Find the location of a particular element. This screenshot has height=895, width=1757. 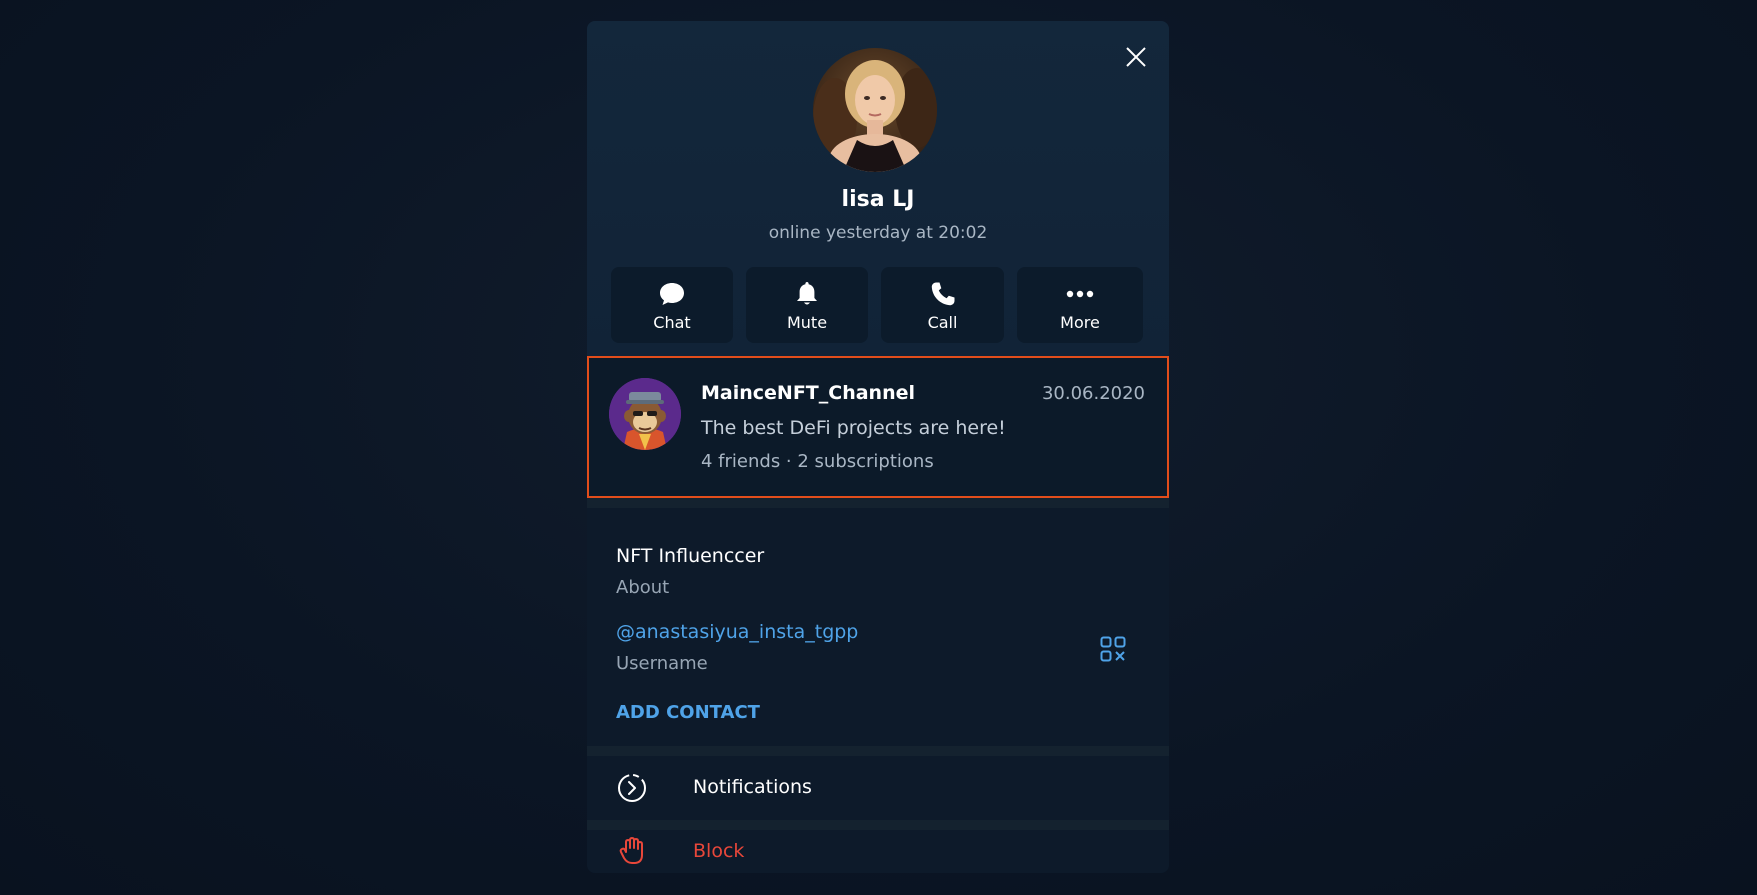

chat-bubble-icon is located at coordinates (672, 294).